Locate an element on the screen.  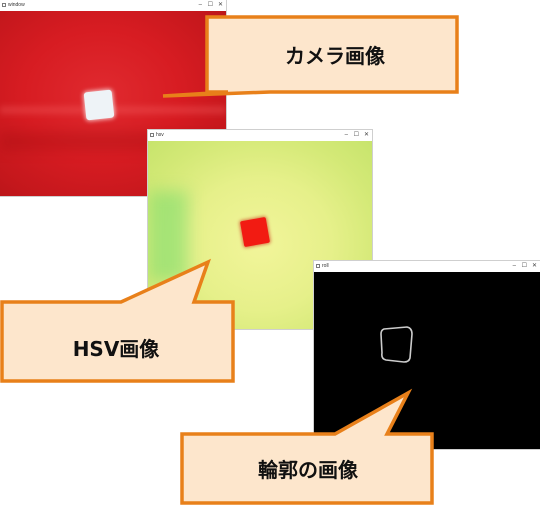
contour-outline is located at coordinates (396, 344).